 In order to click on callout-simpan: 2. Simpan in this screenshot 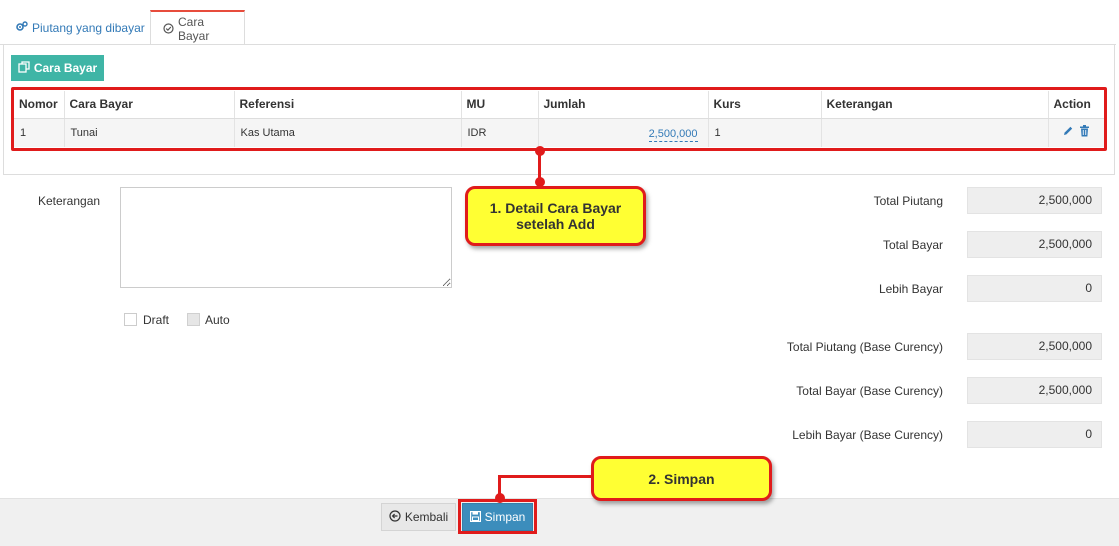, I will do `click(681, 478)`.